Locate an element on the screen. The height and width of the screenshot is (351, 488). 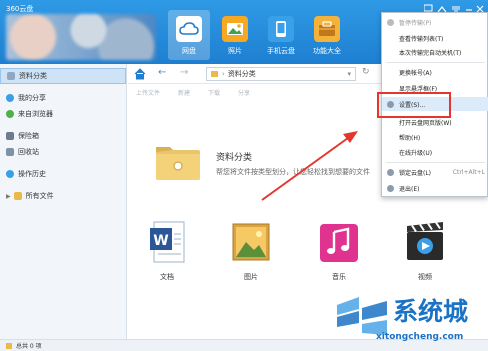
menu-item-label: 锁定云盘(L) is located at coordinates (415, 173).